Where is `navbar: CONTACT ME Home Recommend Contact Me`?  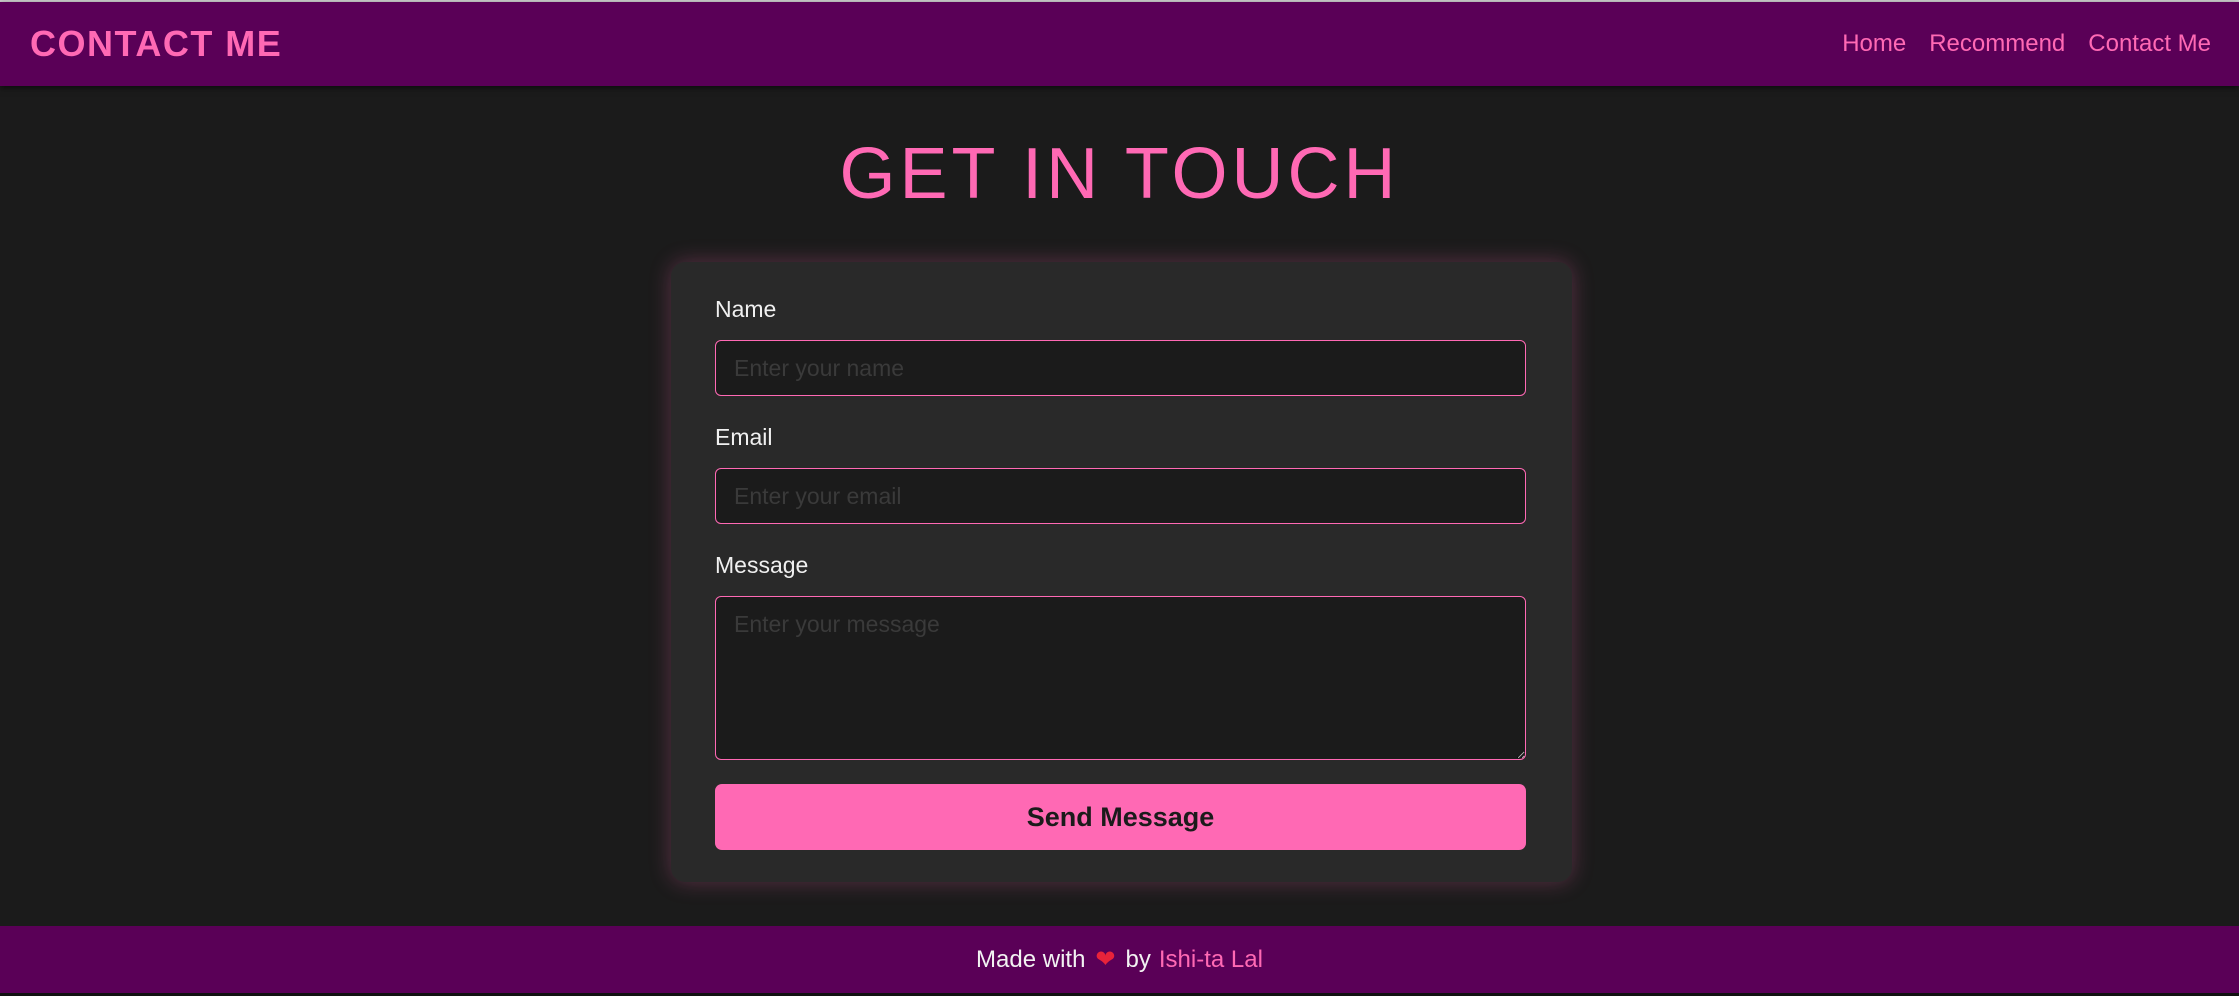 navbar: CONTACT ME Home Recommend Contact Me is located at coordinates (1119, 44).